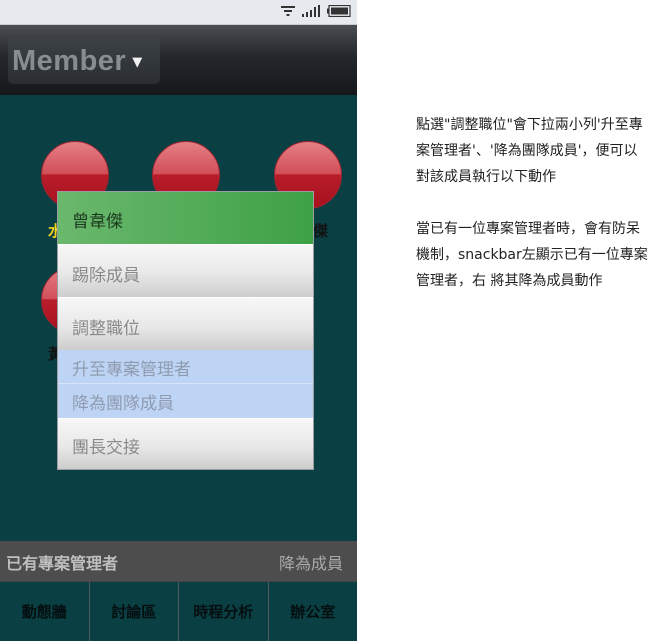 This screenshot has height=641, width=654. I want to click on app-header: Member ▼, so click(178, 60).